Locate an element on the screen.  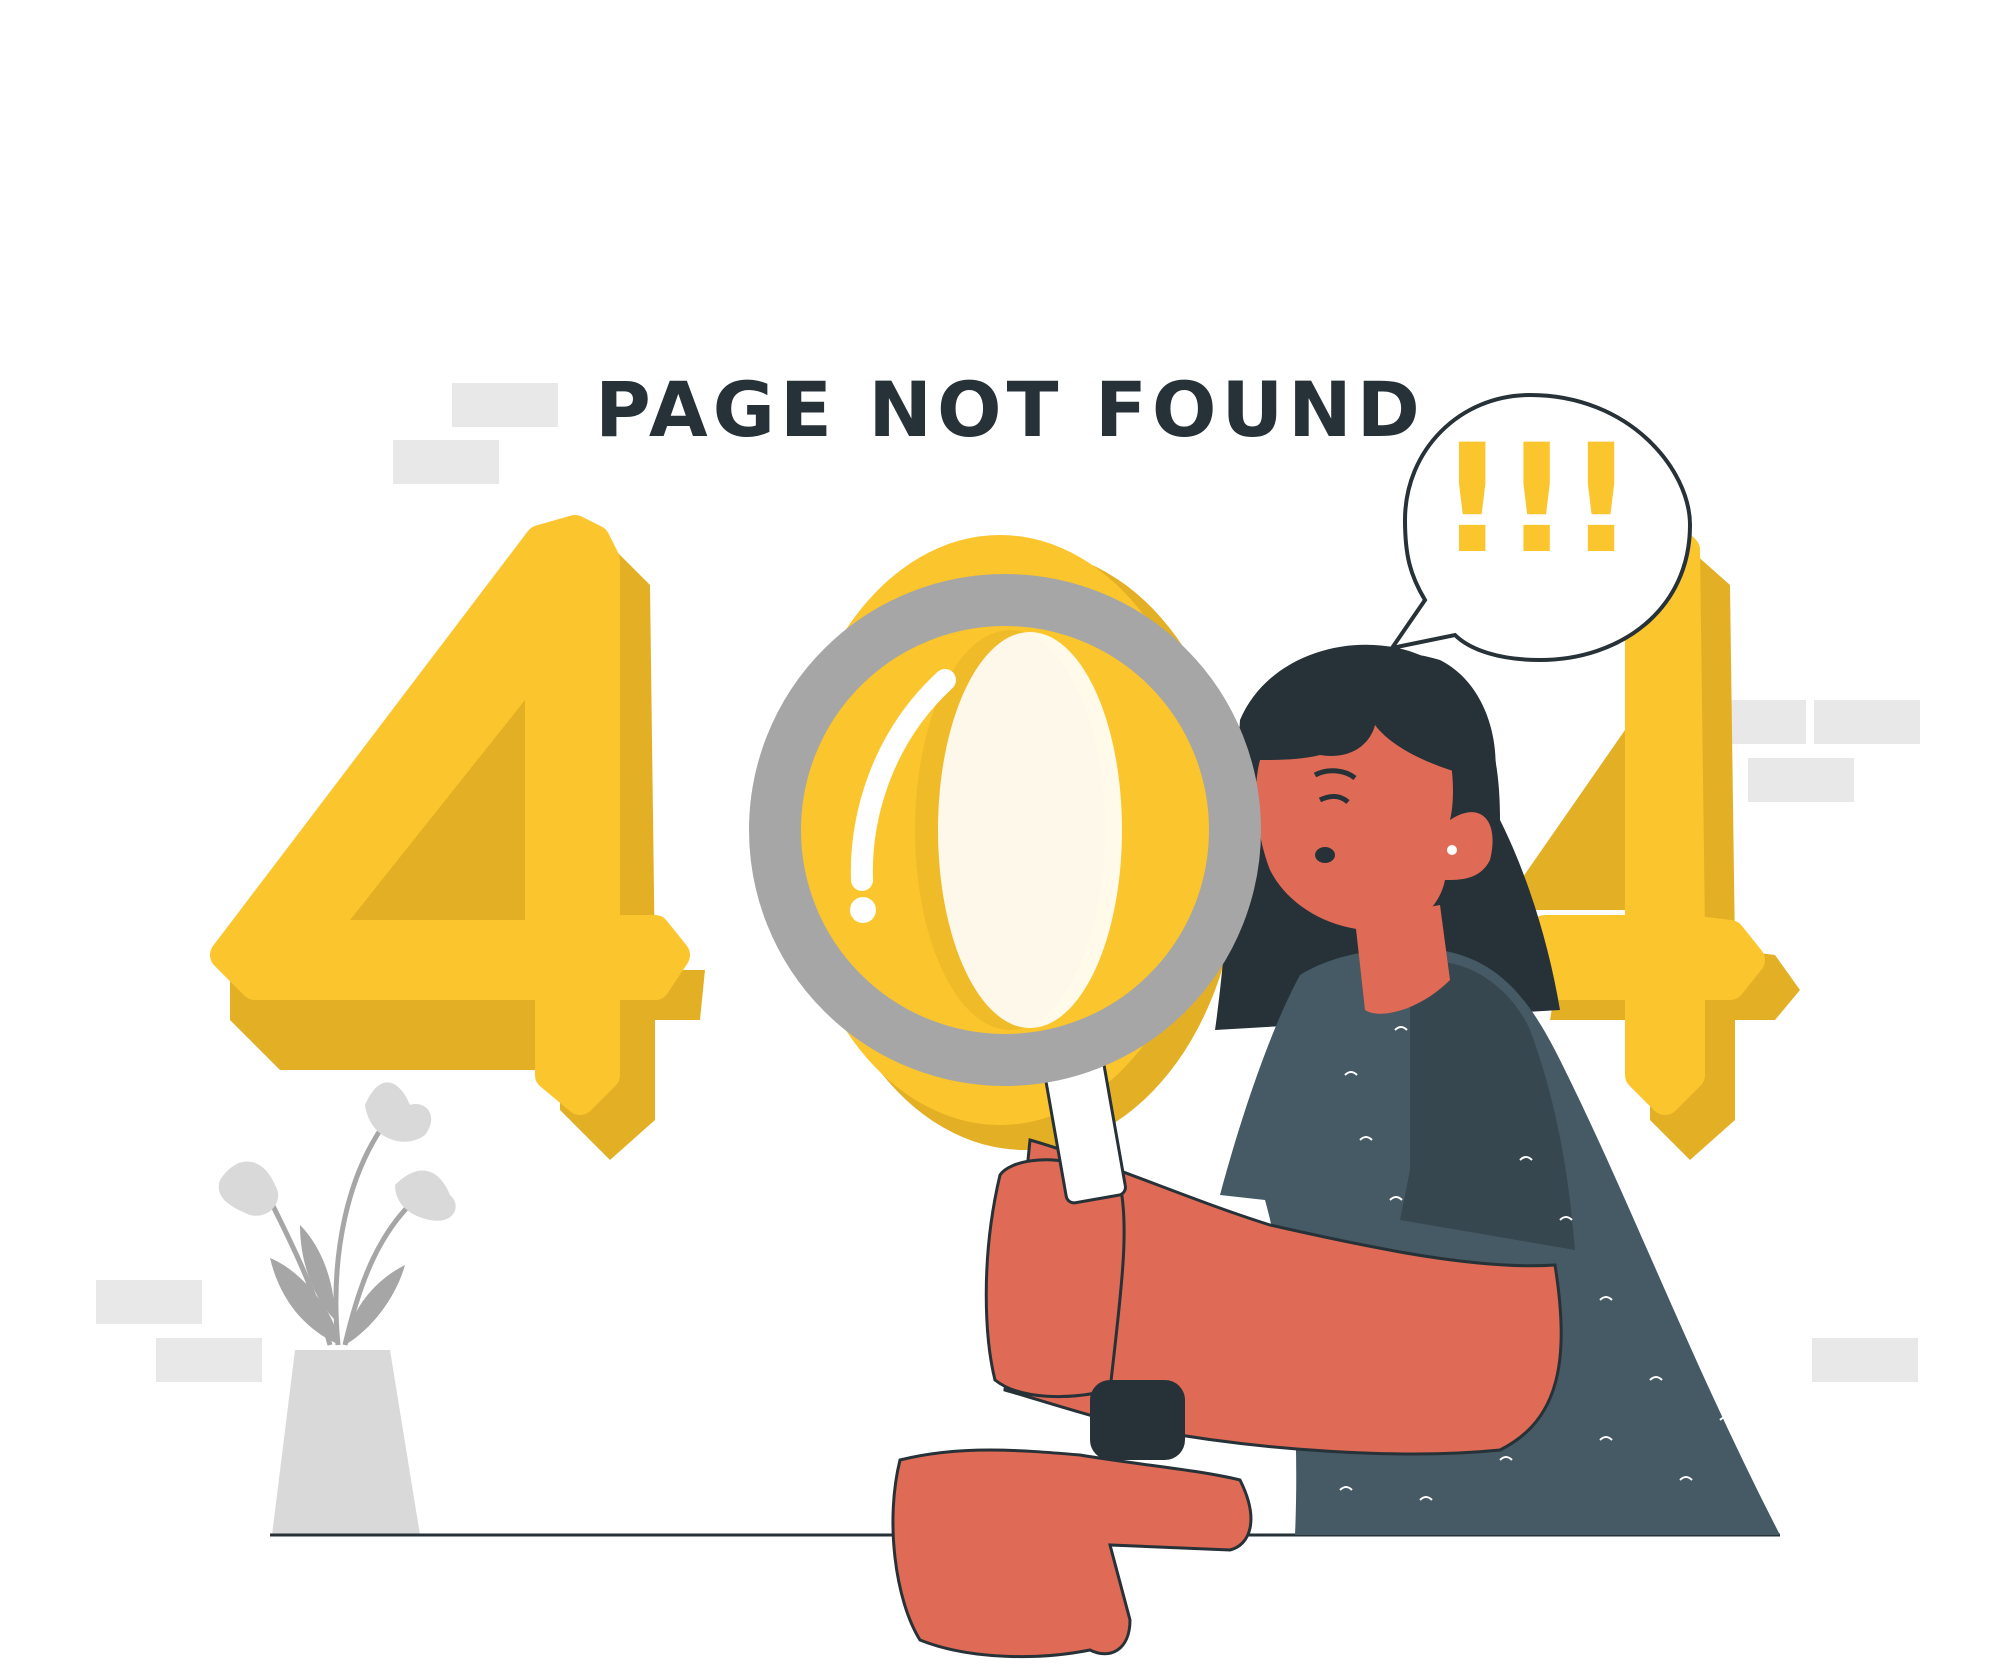
lens-glare is located at coordinates (1030, 830).